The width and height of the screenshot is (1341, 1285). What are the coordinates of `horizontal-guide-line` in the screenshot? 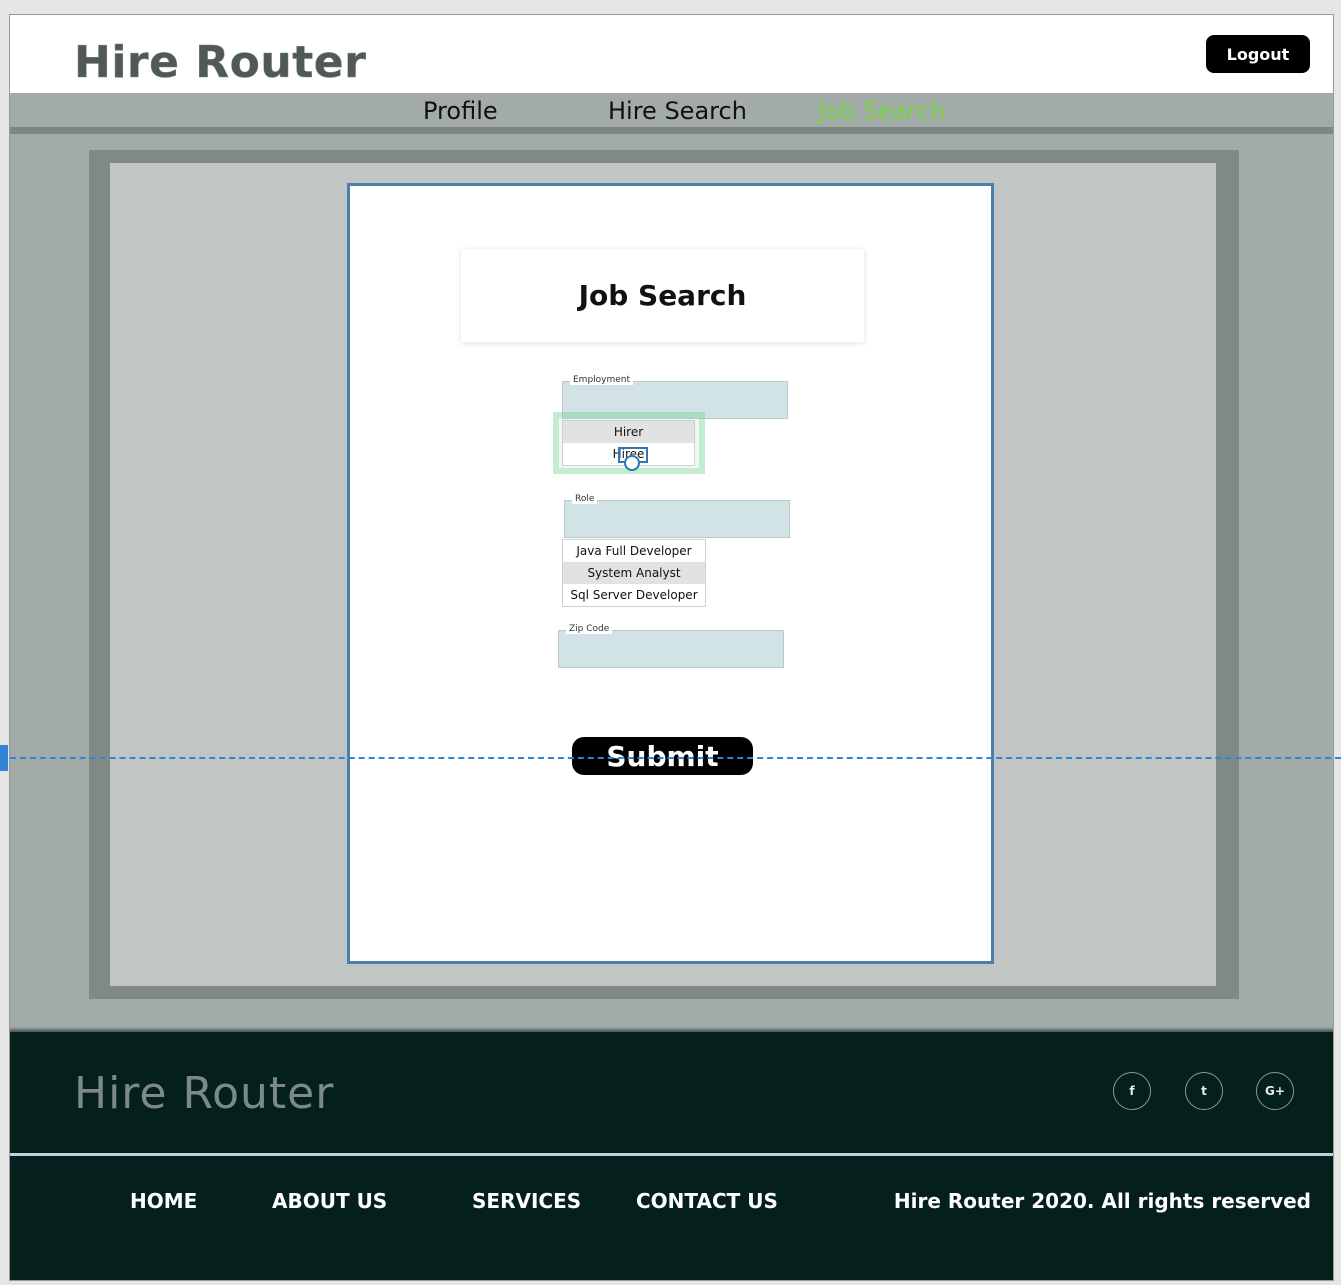 It's located at (670, 758).